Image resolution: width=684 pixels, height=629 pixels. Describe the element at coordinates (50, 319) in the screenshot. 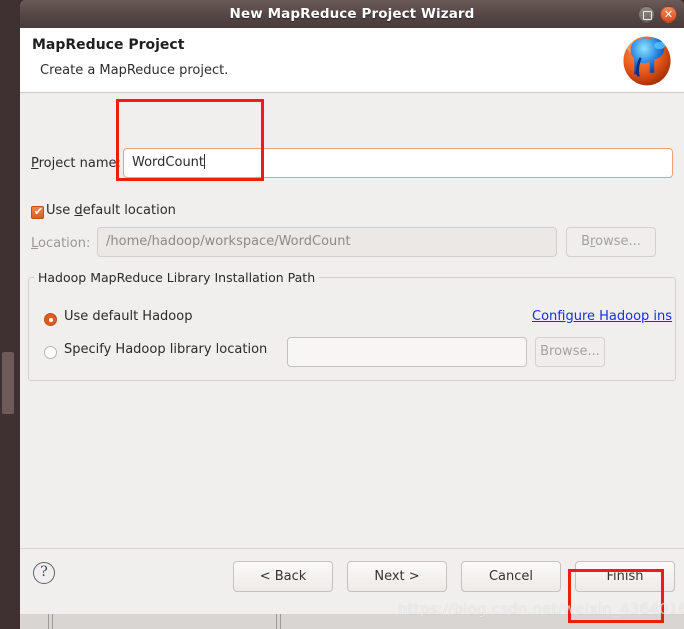

I see `use-default-hadoop-radio` at that location.